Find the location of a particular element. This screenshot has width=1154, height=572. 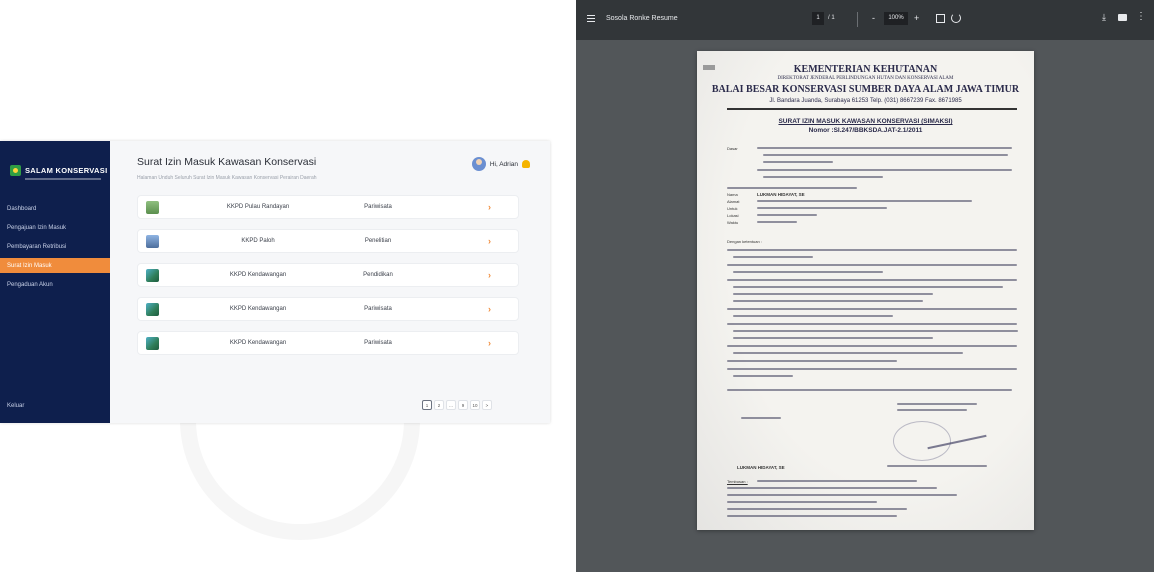

nama-label: Nama is located at coordinates (732, 194).